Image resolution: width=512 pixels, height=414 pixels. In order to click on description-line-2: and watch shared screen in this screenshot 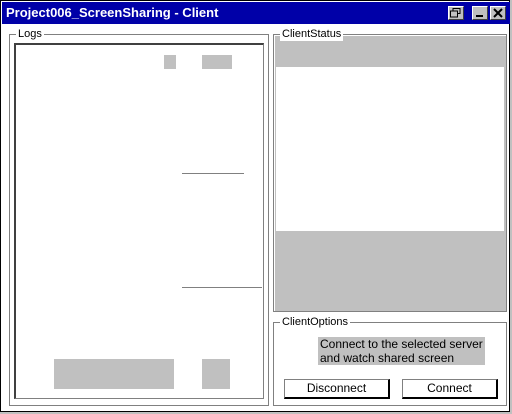, I will do `click(401, 358)`.